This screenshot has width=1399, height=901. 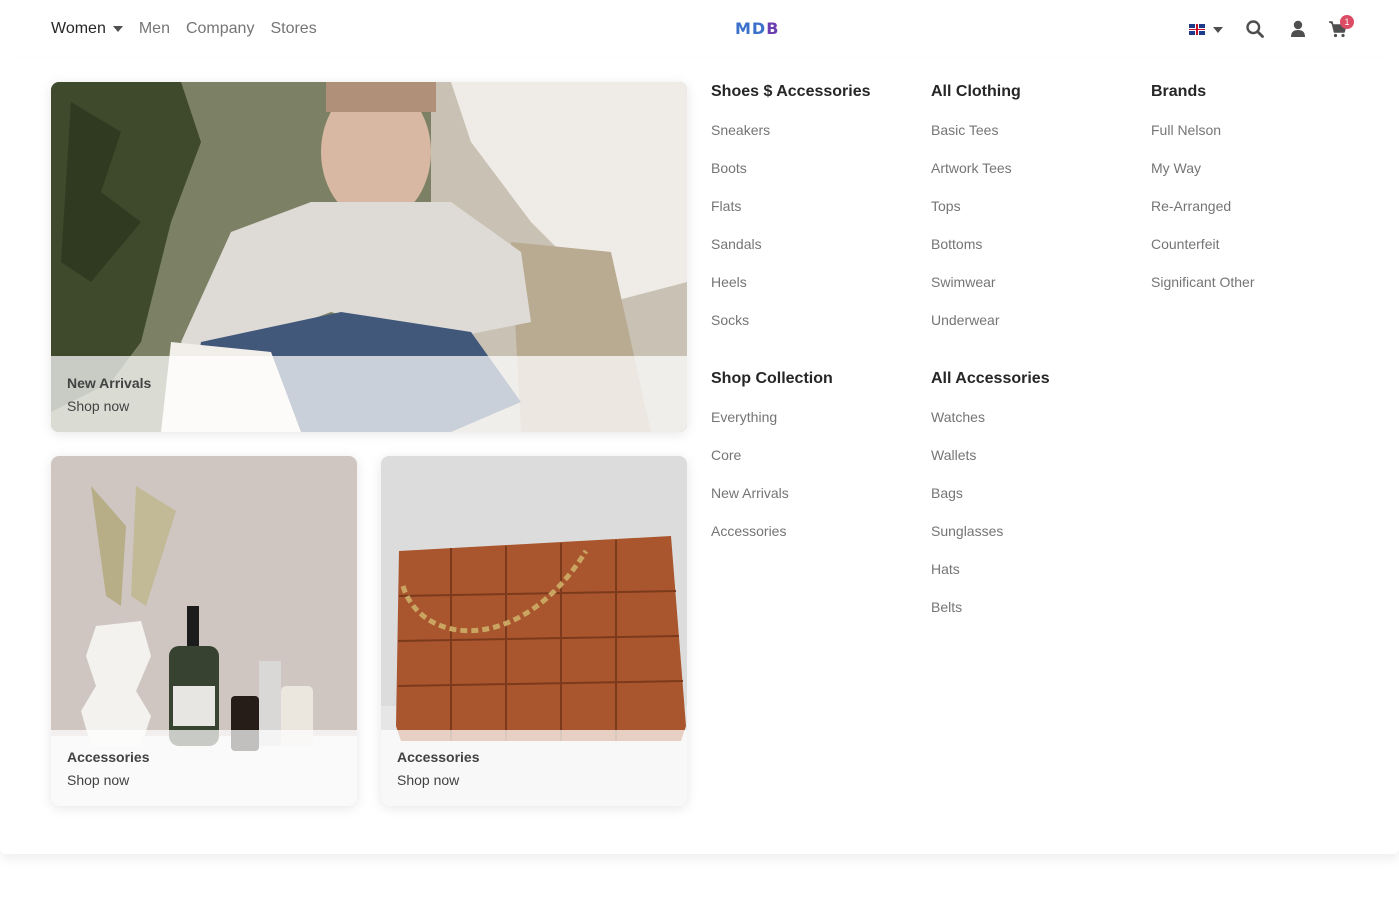 What do you see at coordinates (772, 417) in the screenshot?
I see `menu-link-everything: Everything` at bounding box center [772, 417].